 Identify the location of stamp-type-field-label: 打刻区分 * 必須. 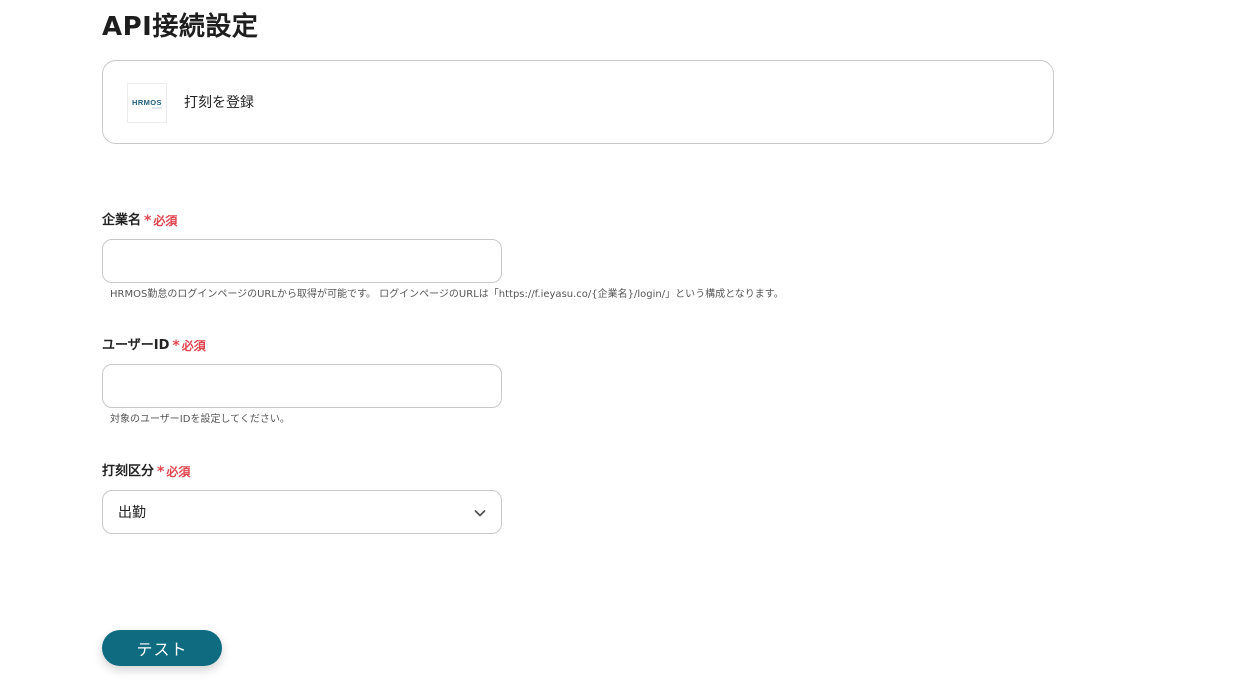
(146, 472).